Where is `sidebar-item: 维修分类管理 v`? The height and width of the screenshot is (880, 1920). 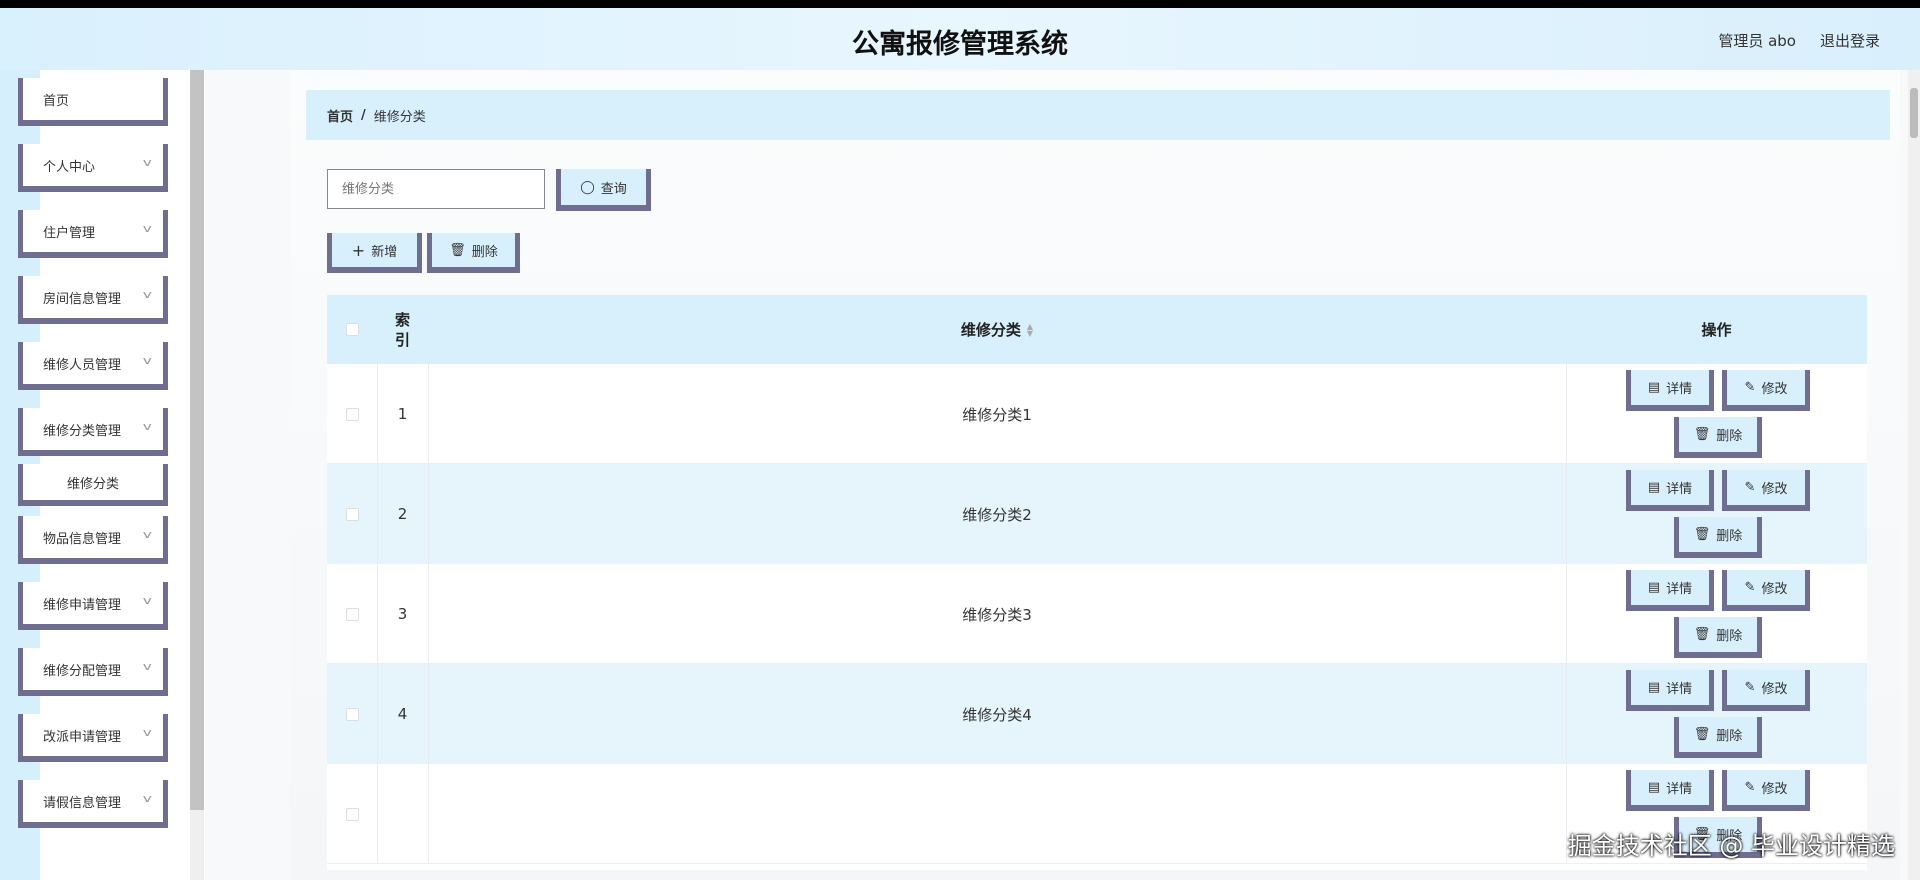
sidebar-item: 维修分类管理 v is located at coordinates (93, 432).